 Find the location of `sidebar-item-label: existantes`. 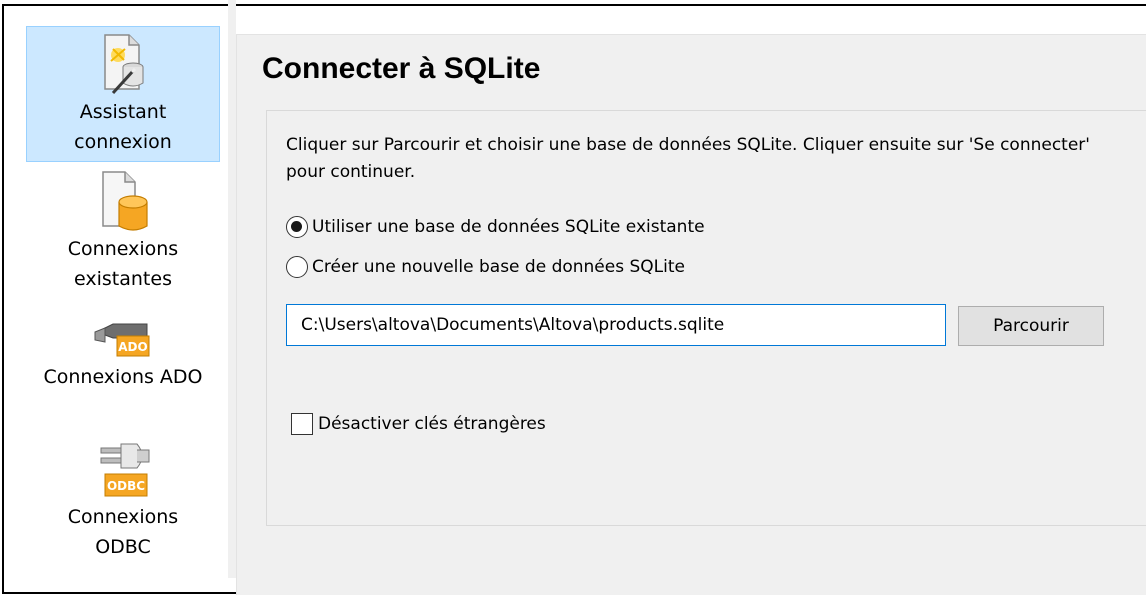

sidebar-item-label: existantes is located at coordinates (123, 279).